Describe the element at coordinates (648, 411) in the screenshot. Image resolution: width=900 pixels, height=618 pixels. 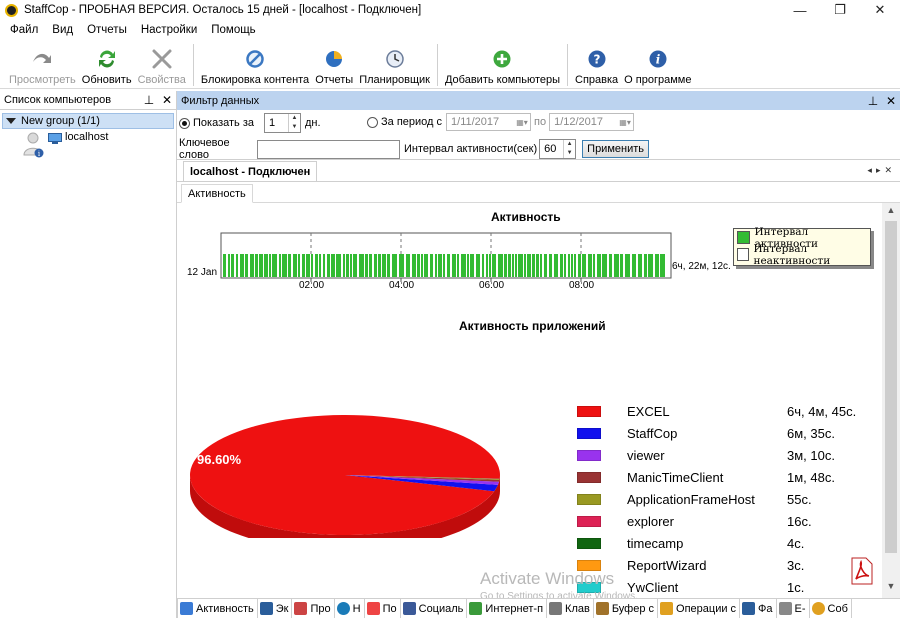
I see `app-name: EXCEL` at that location.